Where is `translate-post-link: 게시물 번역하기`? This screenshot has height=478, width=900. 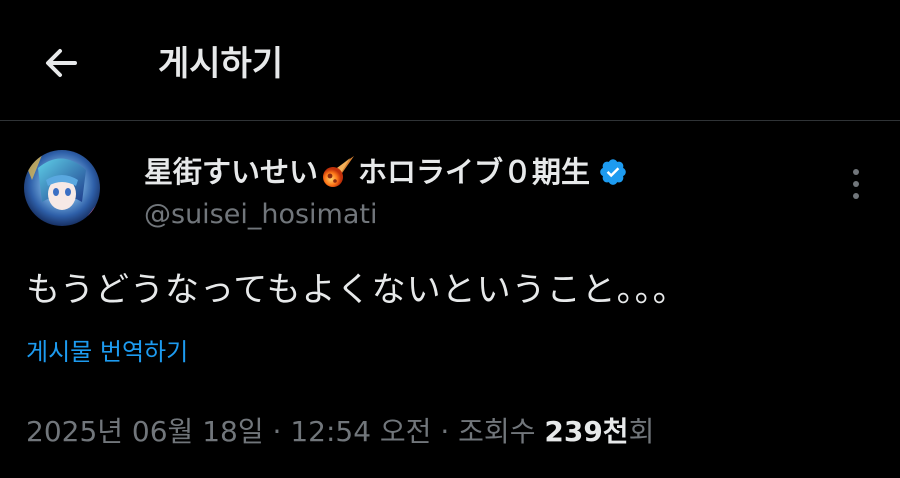 translate-post-link: 게시물 번역하기 is located at coordinates (107, 352).